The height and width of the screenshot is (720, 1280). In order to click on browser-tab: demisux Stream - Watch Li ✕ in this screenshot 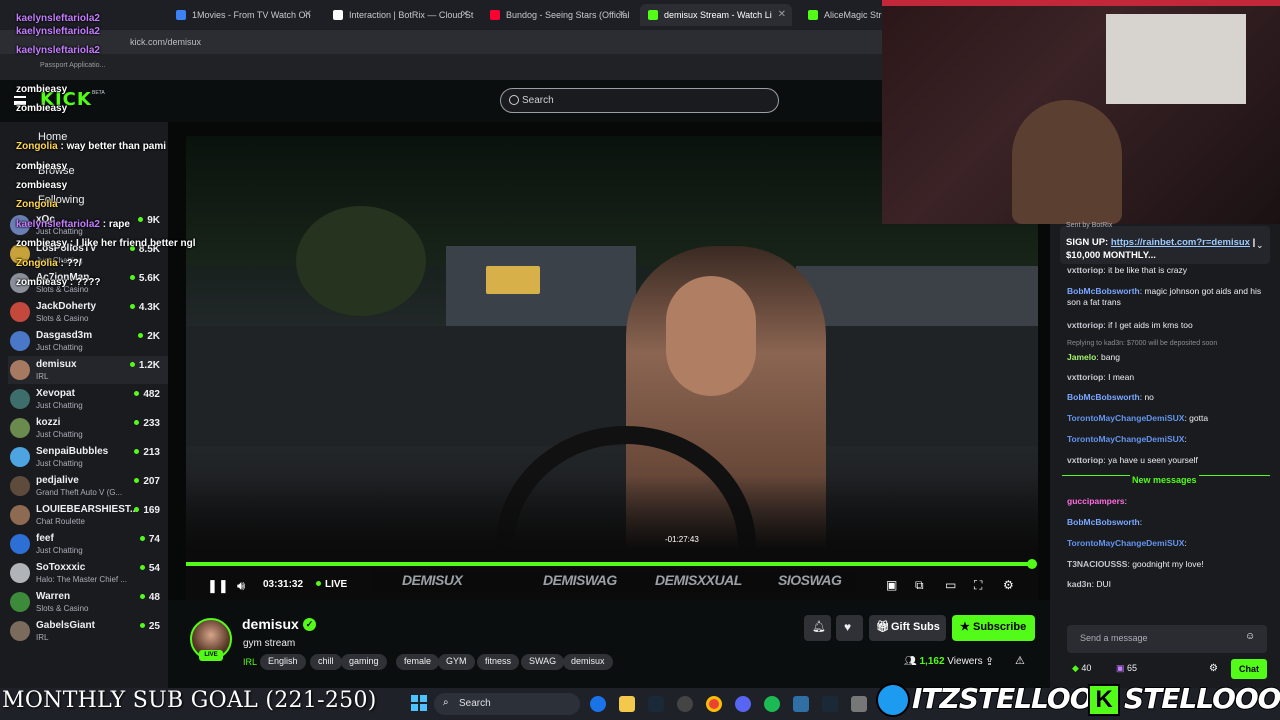, I will do `click(716, 15)`.